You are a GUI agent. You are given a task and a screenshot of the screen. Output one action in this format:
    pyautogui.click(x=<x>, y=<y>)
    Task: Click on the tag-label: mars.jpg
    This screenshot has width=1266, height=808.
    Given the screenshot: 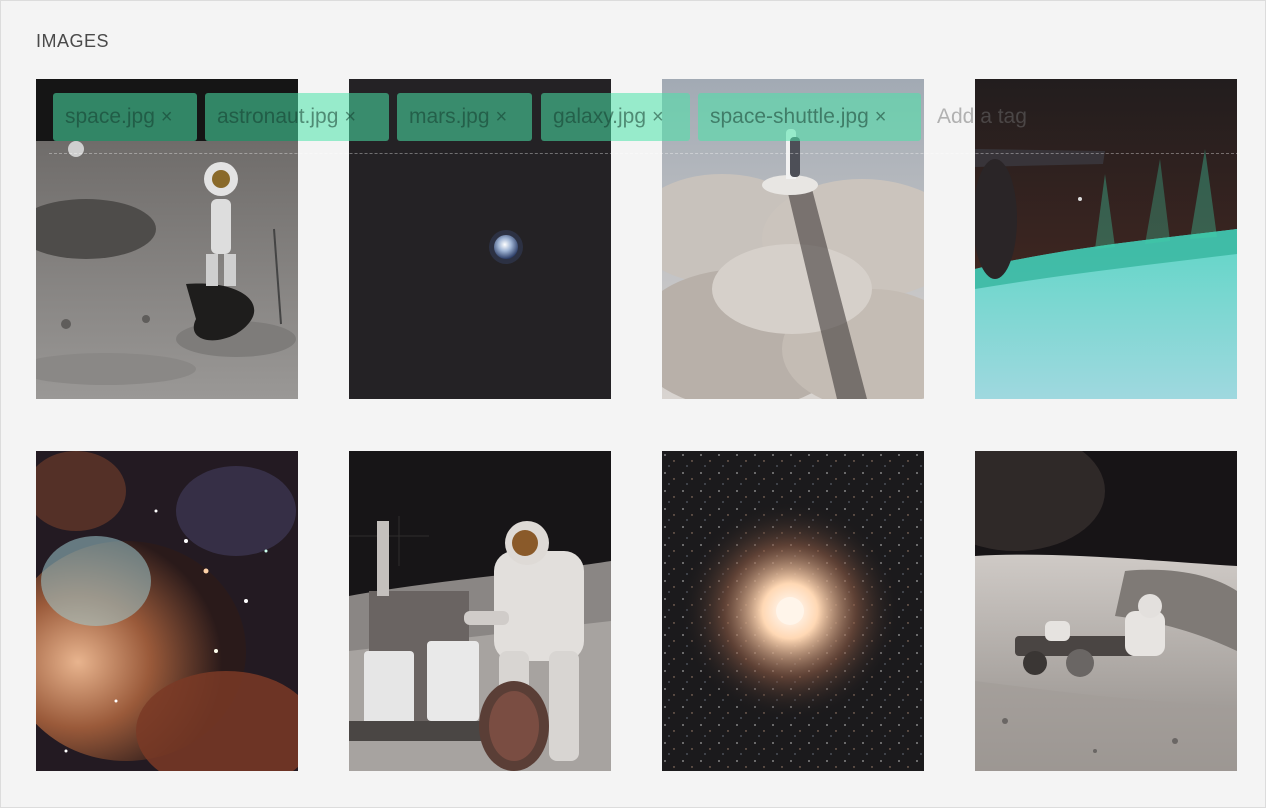 What is the action you would take?
    pyautogui.click(x=449, y=116)
    